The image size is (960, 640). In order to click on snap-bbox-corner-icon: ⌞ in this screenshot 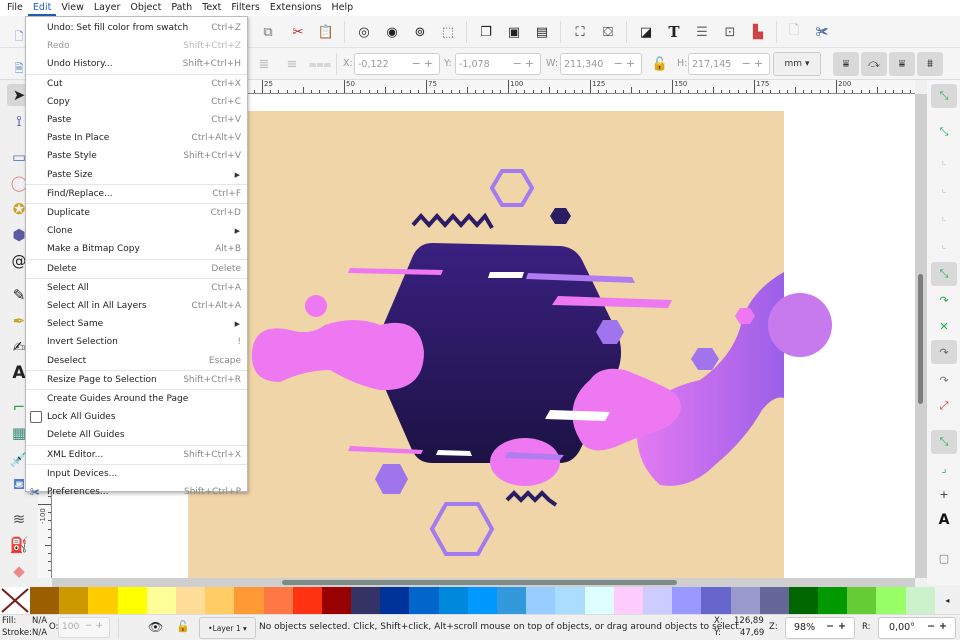, I will do `click(944, 188)`.